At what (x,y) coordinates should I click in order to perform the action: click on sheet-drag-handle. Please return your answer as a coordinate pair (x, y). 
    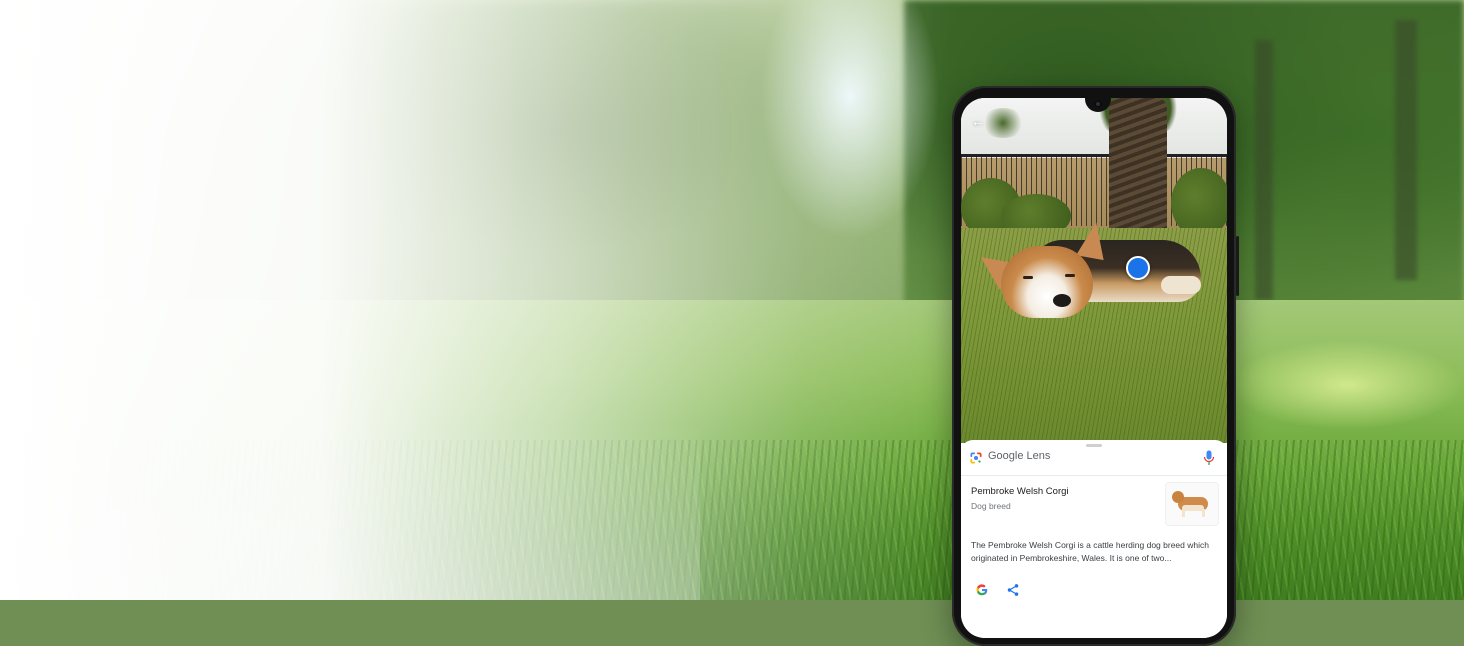
    Looking at the image, I should click on (1094, 445).